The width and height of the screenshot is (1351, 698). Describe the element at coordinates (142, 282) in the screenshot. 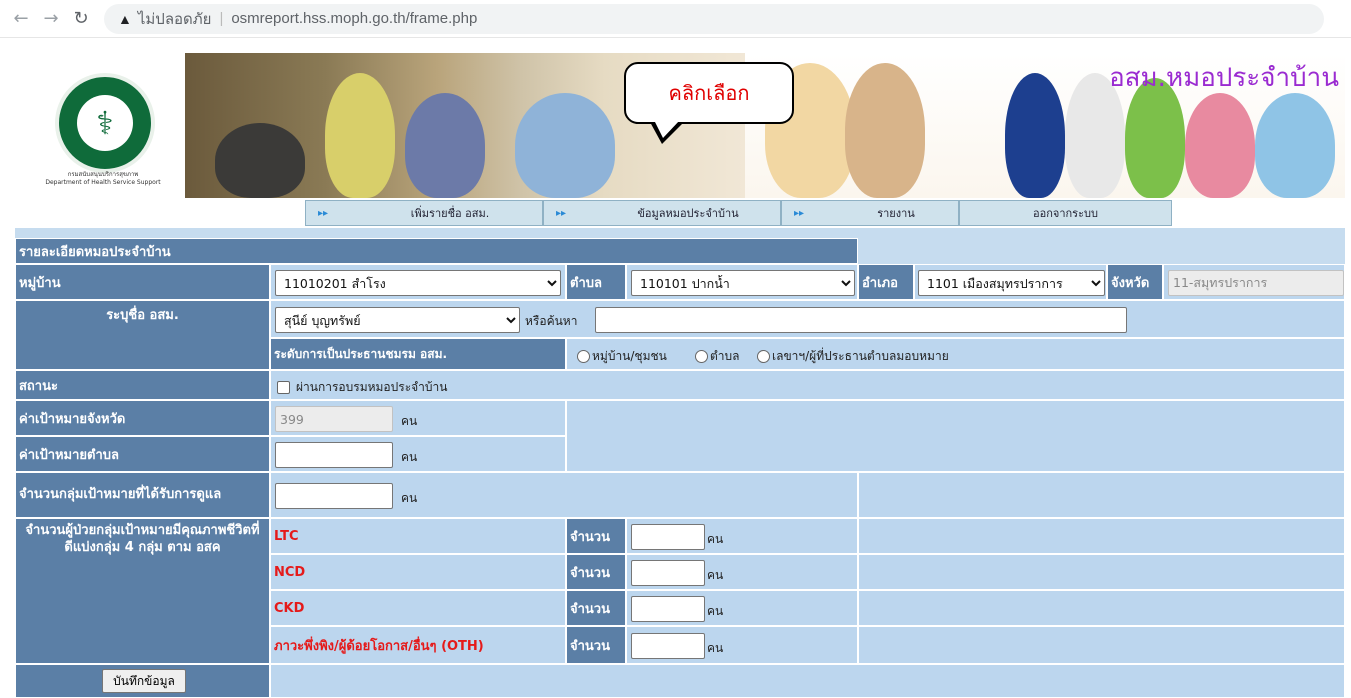

I see `village-label: หมู่บ้าน` at that location.